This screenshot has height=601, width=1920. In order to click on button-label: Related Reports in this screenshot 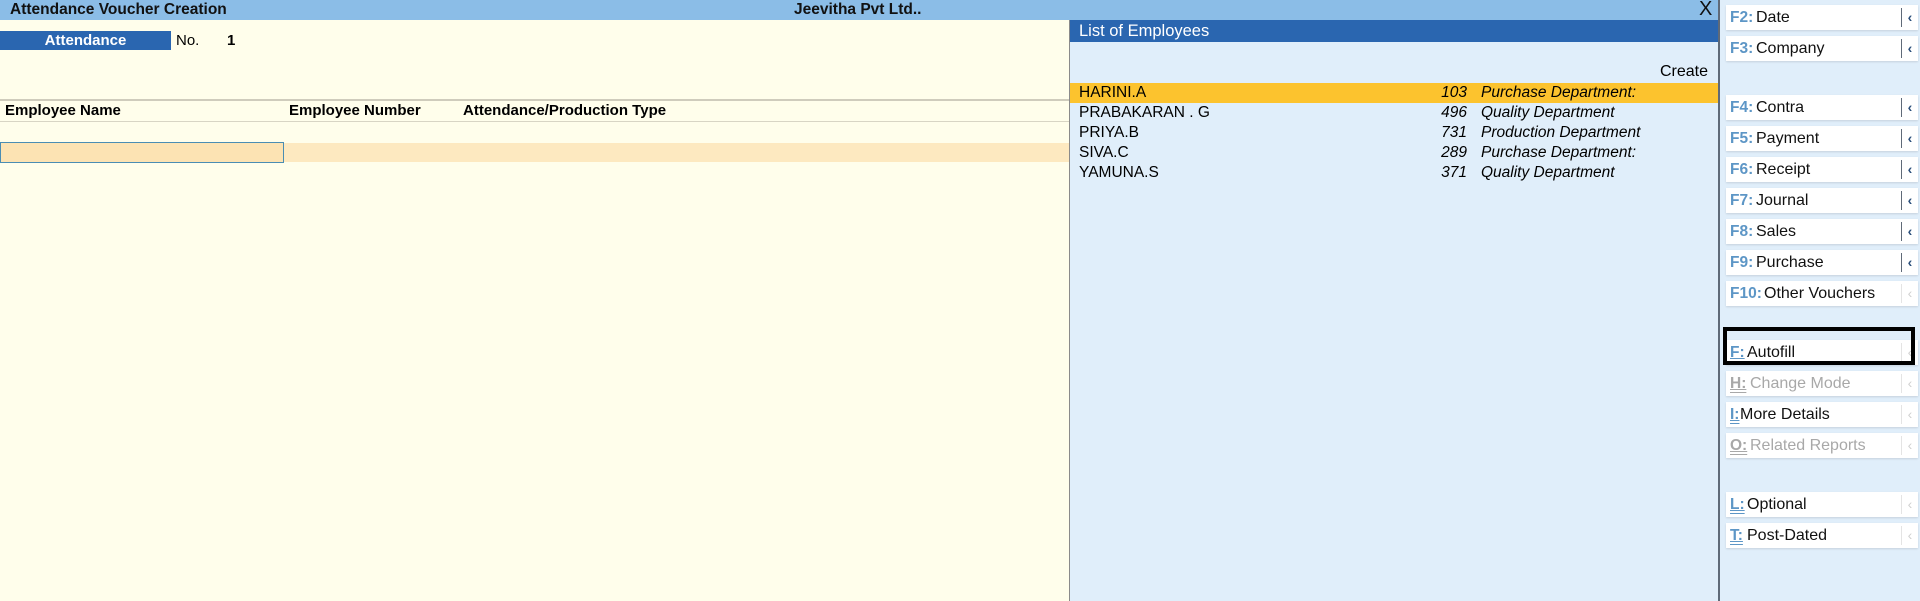, I will do `click(1808, 445)`.